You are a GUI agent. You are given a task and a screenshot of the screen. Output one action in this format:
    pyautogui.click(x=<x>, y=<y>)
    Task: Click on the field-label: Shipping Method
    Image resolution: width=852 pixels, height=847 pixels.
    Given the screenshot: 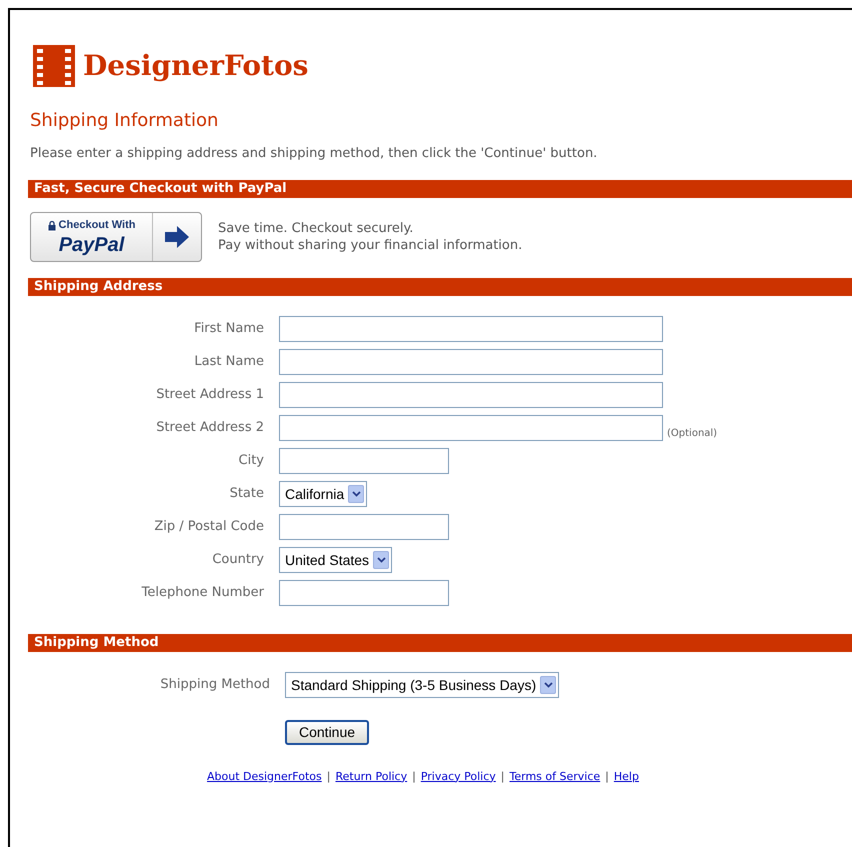 What is the action you would take?
    pyautogui.click(x=215, y=685)
    